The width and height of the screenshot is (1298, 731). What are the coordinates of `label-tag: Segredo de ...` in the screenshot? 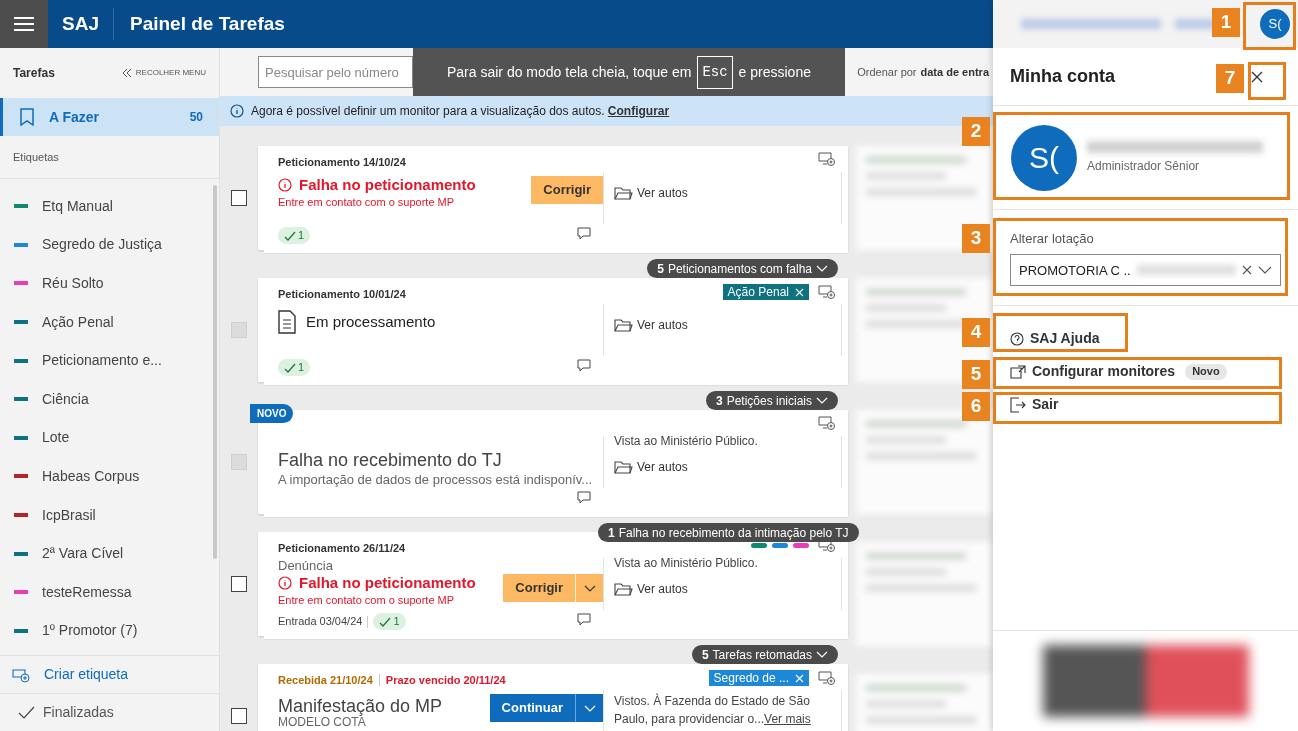 It's located at (758, 678).